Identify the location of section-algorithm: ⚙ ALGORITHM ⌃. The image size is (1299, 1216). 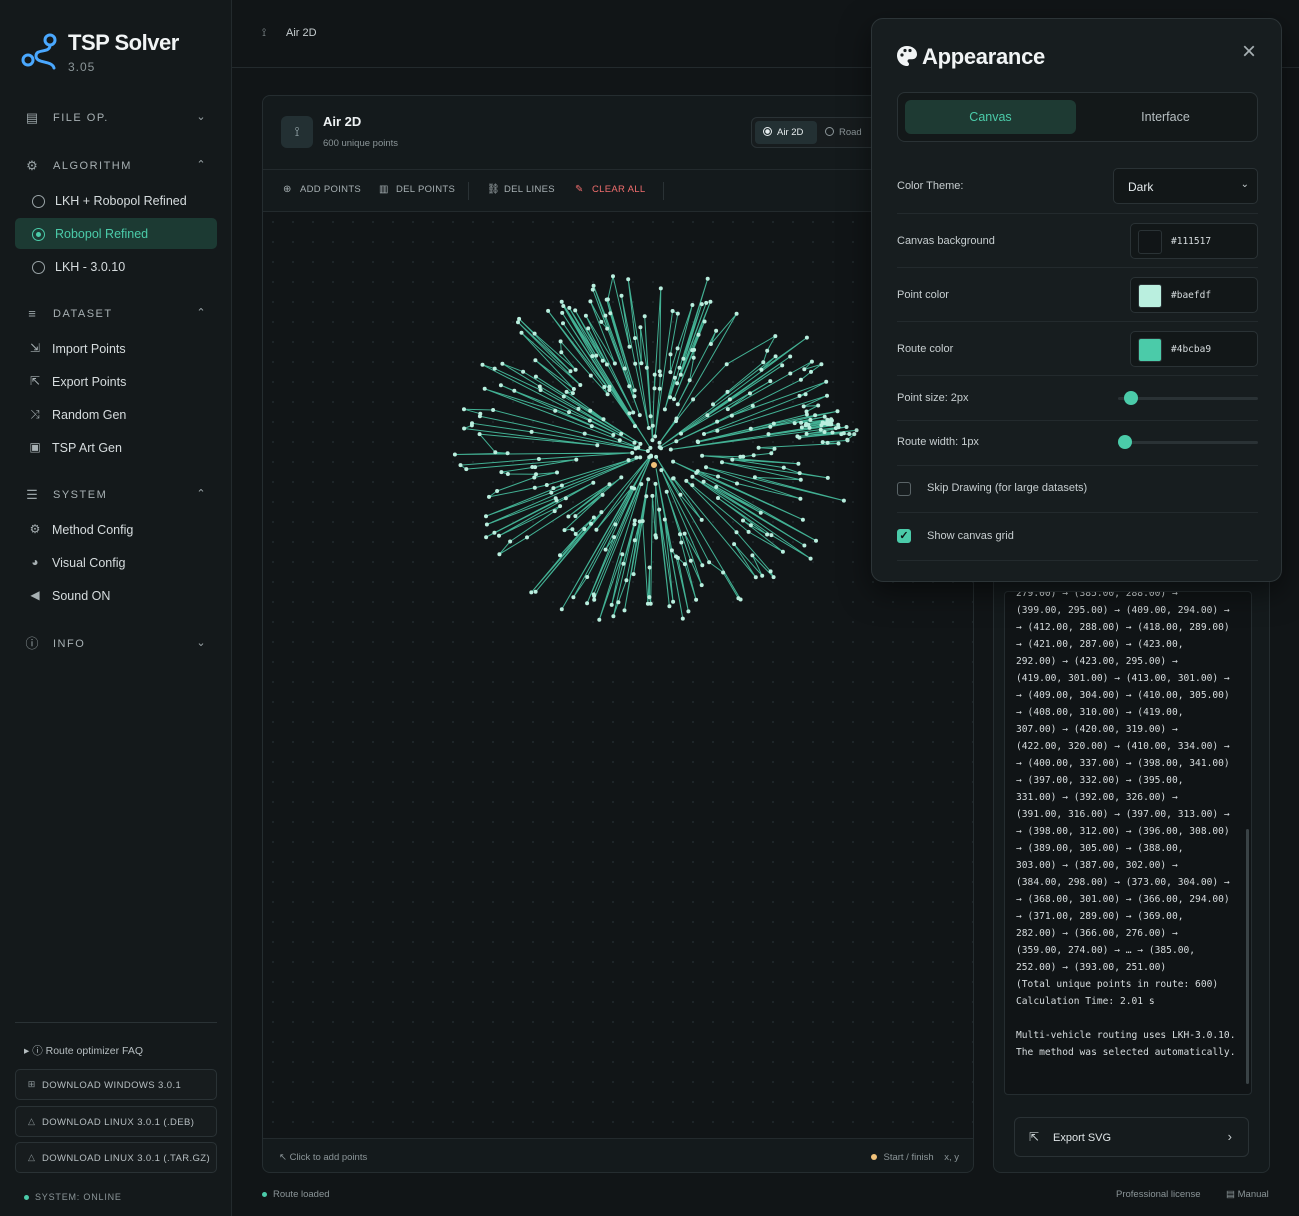
(118, 166).